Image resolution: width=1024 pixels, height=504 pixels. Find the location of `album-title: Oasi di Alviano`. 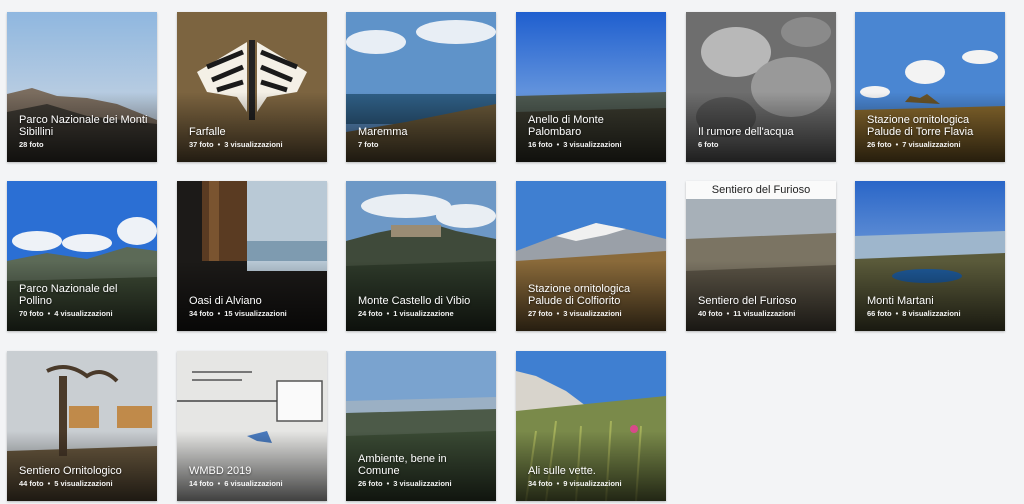

album-title: Oasi di Alviano is located at coordinates (225, 301).